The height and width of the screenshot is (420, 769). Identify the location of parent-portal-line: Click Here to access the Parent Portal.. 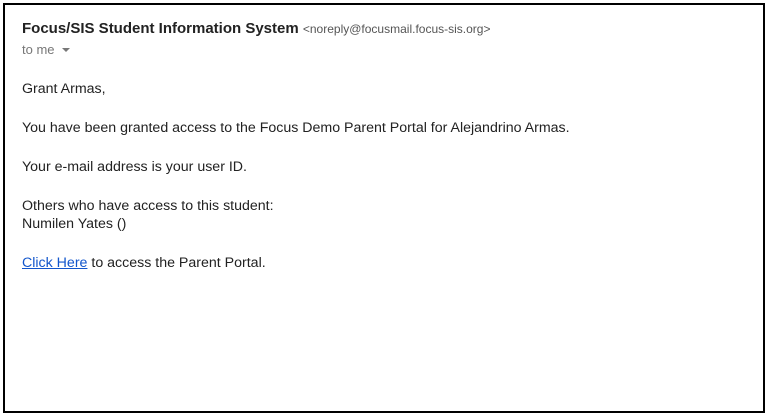
(144, 263).